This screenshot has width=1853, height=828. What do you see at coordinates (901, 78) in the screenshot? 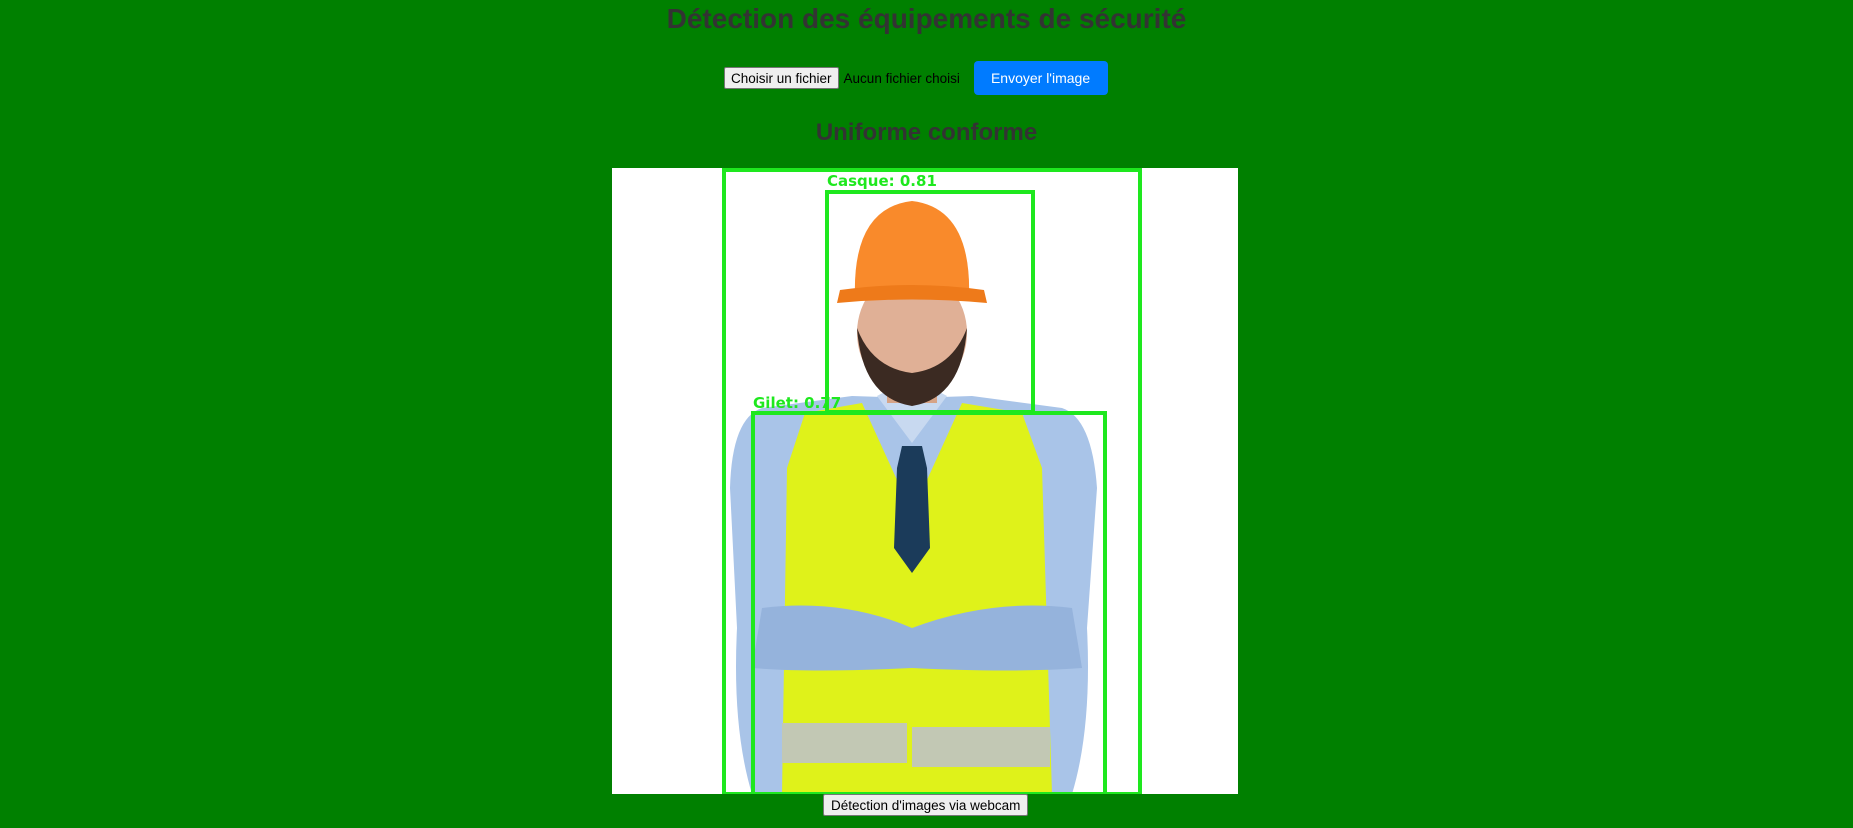
I see `file-status-text: Aucun fichier choisi` at bounding box center [901, 78].